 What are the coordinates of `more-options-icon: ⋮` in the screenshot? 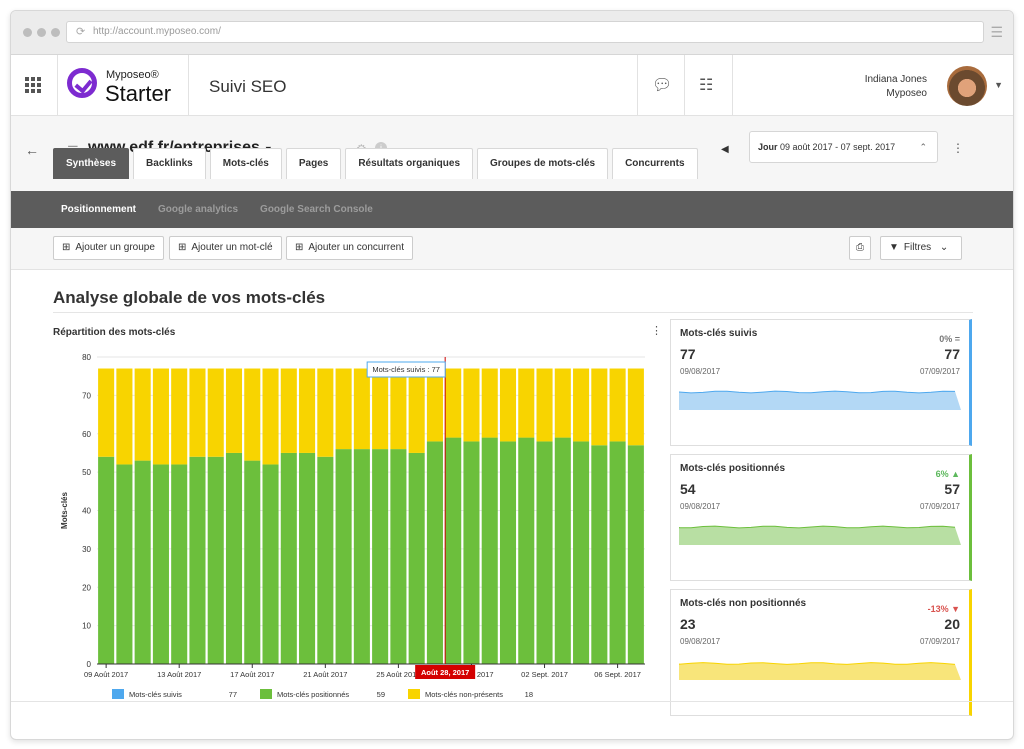 It's located at (958, 148).